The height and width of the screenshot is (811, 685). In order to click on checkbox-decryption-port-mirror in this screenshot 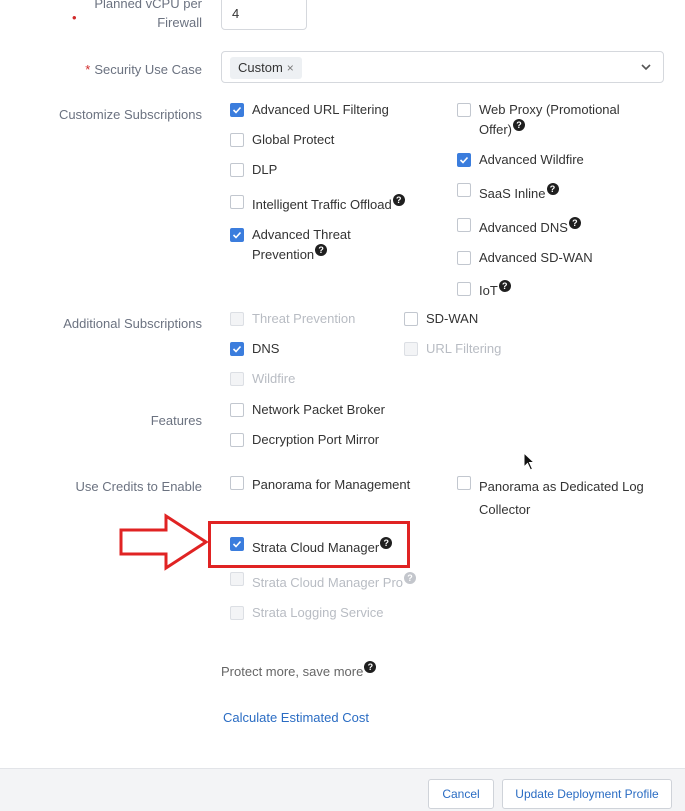, I will do `click(237, 440)`.